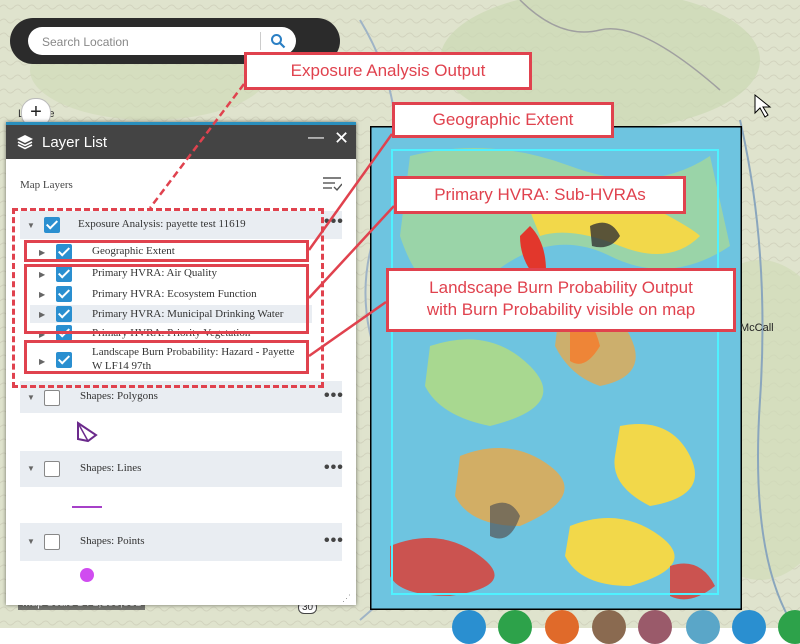 Image resolution: width=800 pixels, height=644 pixels. I want to click on layer-label: Shapes: Points, so click(112, 541).